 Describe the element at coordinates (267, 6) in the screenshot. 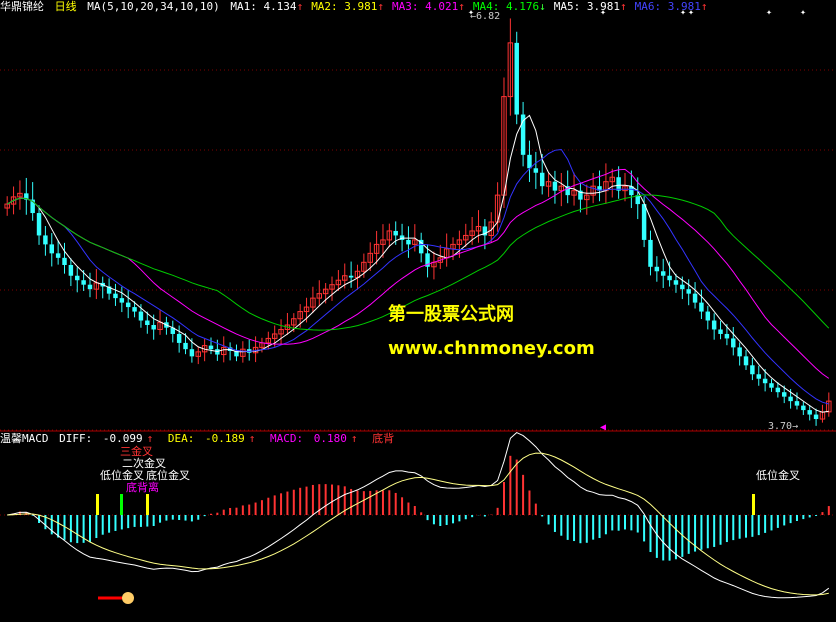

I see `ma-item-1: MA1: 4.134↑` at that location.